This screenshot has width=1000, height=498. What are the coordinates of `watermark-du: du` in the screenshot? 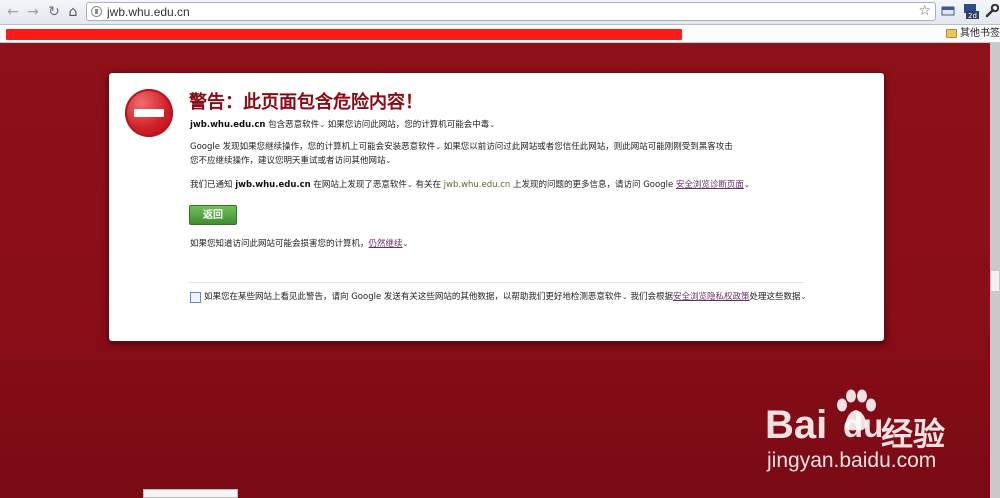 It's located at (863, 425).